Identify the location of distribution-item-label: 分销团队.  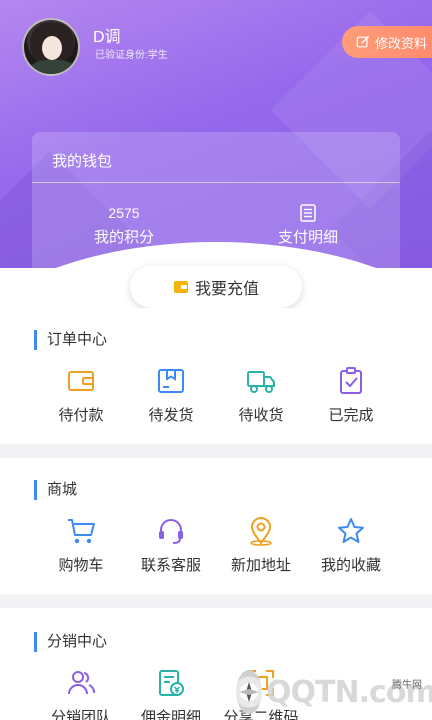
(80, 714).